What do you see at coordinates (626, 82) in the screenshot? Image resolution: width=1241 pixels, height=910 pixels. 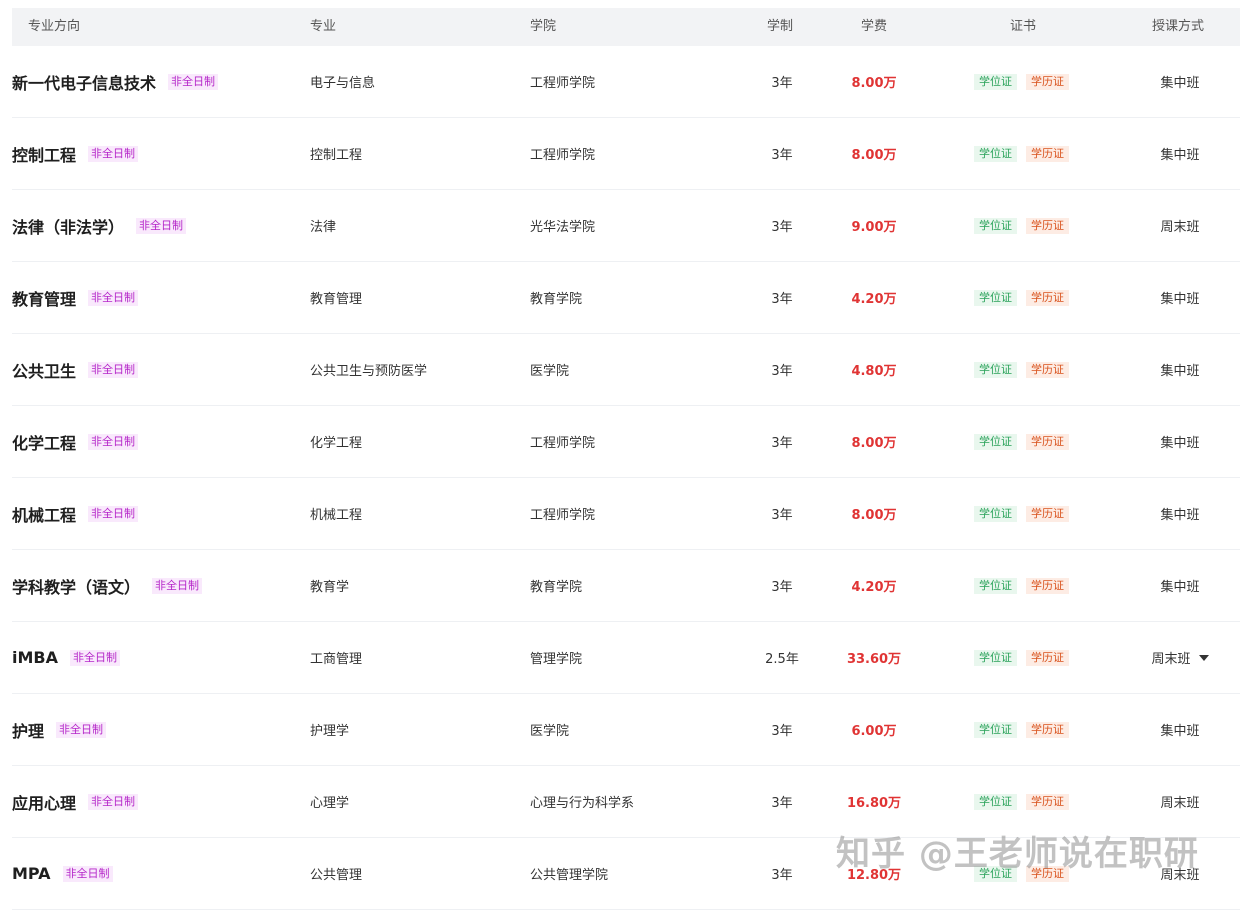 I see `table-row: 新一代电子信息技术 非全日制 电子与信息 工程师学院 3年 8.00万 学位证 学历证 集中班` at bounding box center [626, 82].